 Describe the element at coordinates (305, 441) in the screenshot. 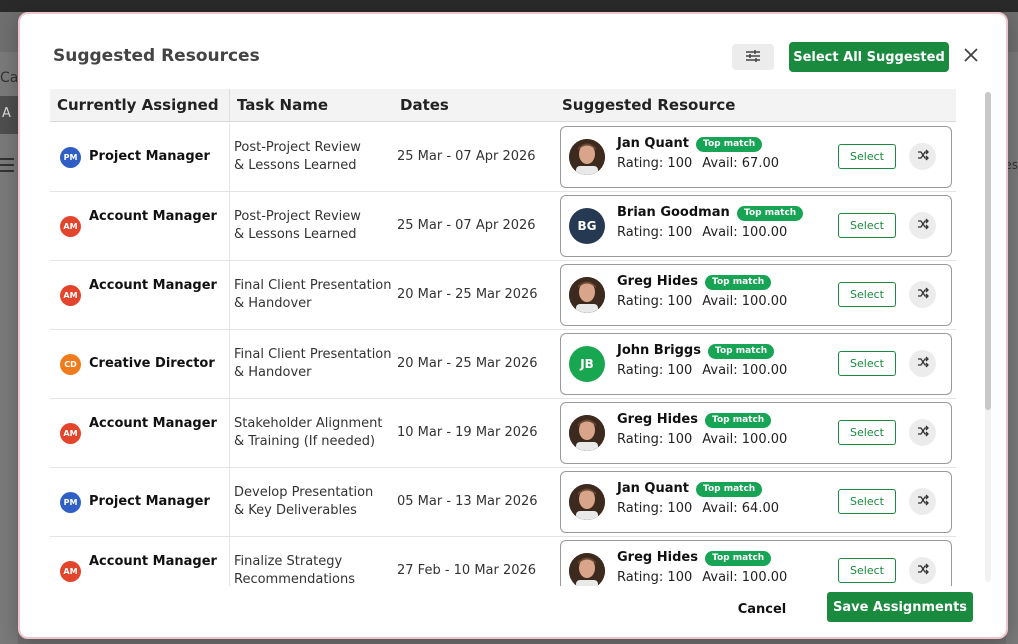

I see `task-name-line2: & Training (If needed)` at that location.